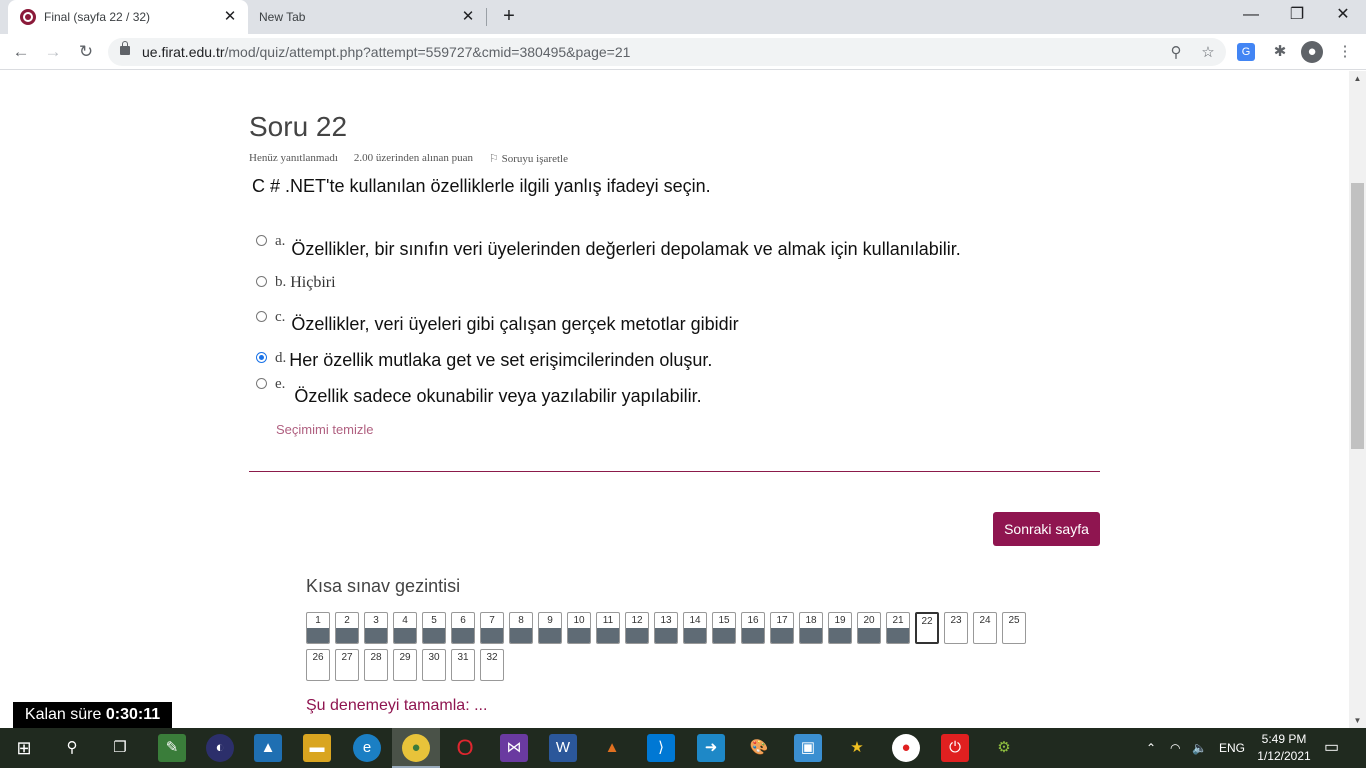 Image resolution: width=1366 pixels, height=768 pixels. I want to click on wifi-icon: ◠, so click(1175, 748).